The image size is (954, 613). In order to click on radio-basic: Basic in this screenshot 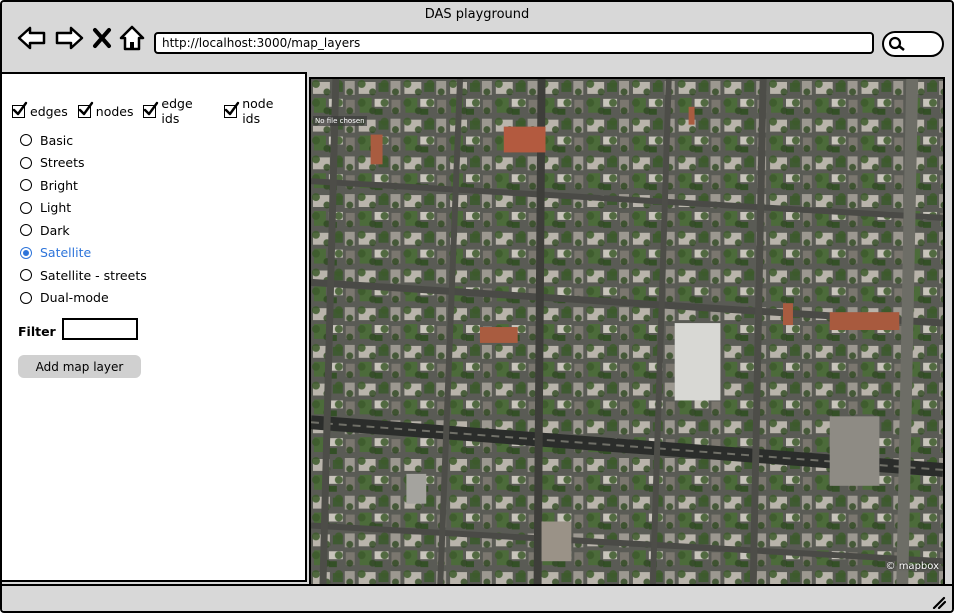, I will do `click(83, 140)`.